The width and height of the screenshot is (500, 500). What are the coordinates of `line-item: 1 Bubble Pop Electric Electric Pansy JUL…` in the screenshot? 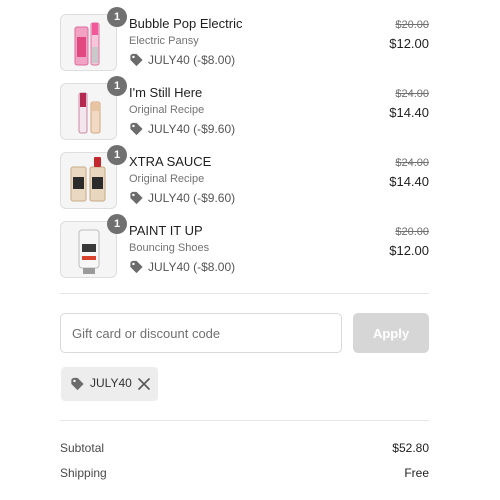 It's located at (245, 40).